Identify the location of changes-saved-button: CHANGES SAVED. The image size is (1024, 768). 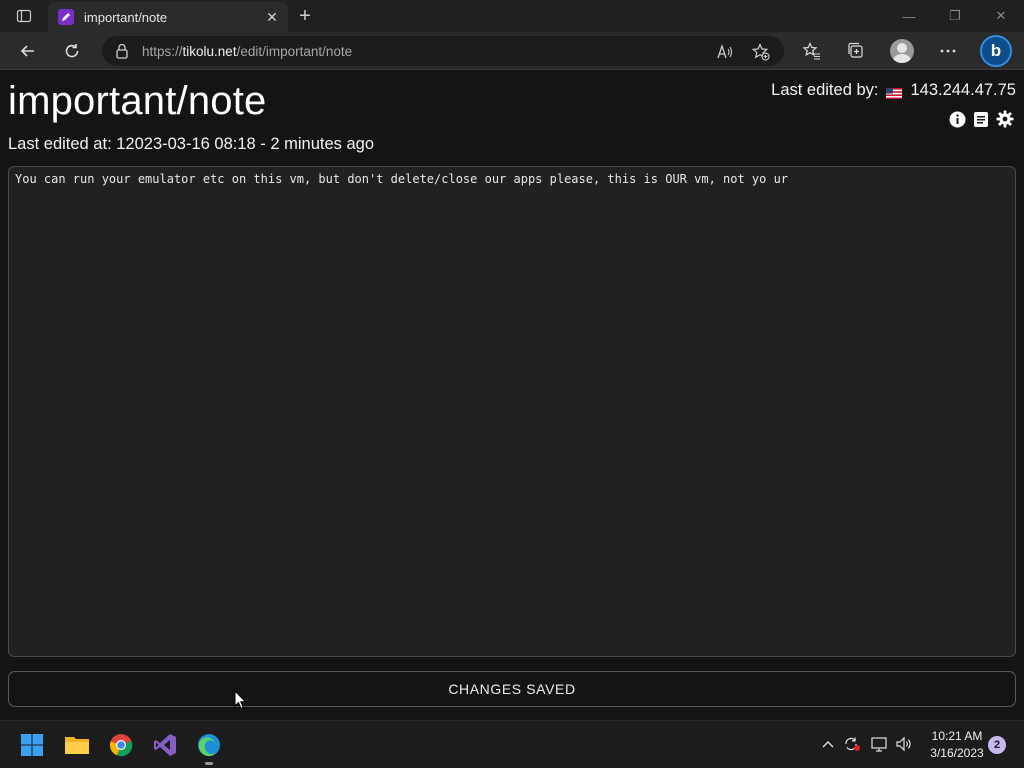
(512, 689).